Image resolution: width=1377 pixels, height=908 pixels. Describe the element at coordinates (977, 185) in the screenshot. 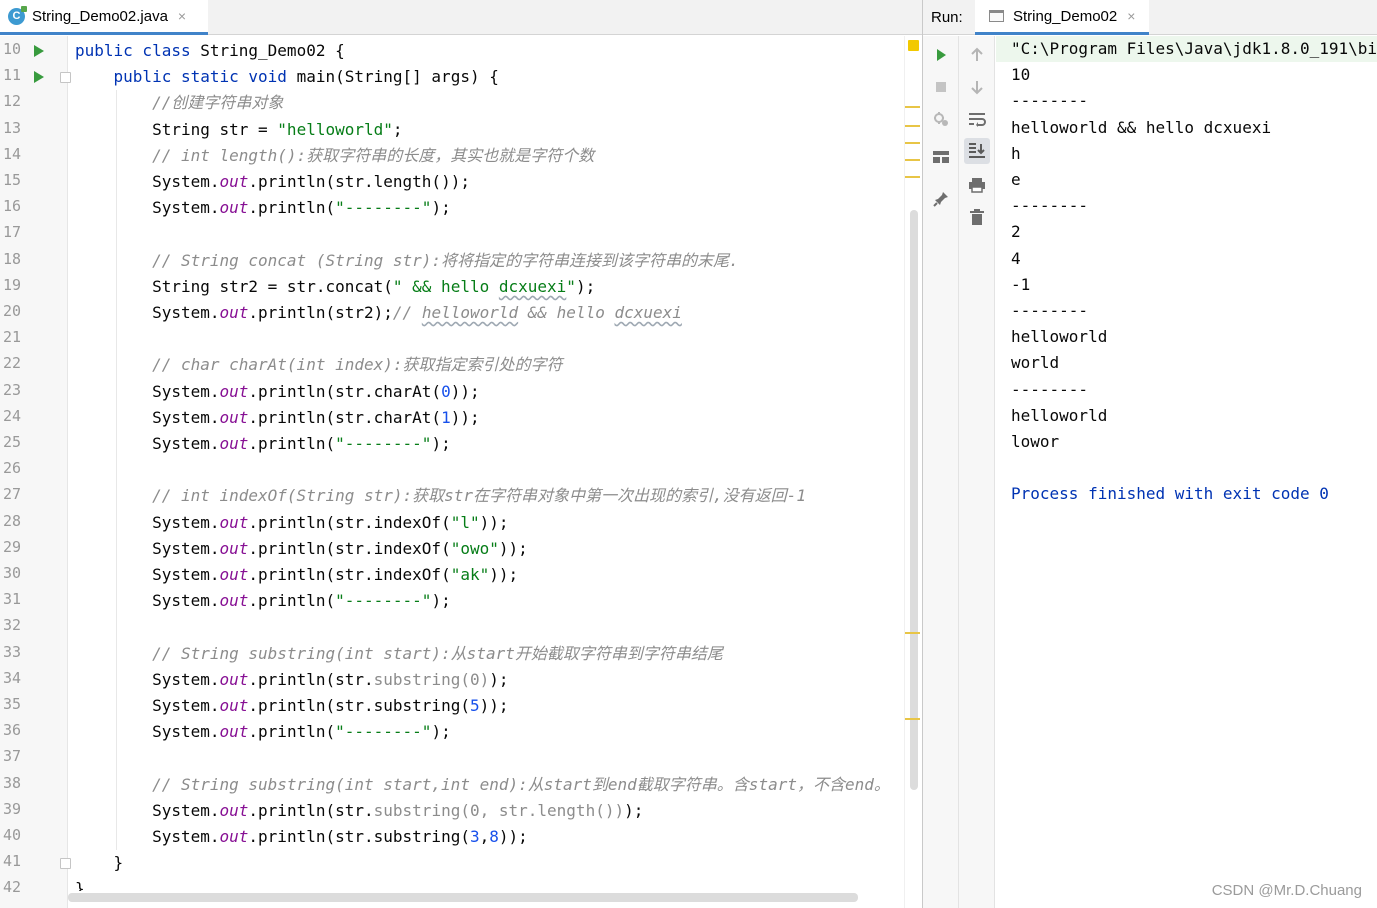

I see `print-icon` at that location.